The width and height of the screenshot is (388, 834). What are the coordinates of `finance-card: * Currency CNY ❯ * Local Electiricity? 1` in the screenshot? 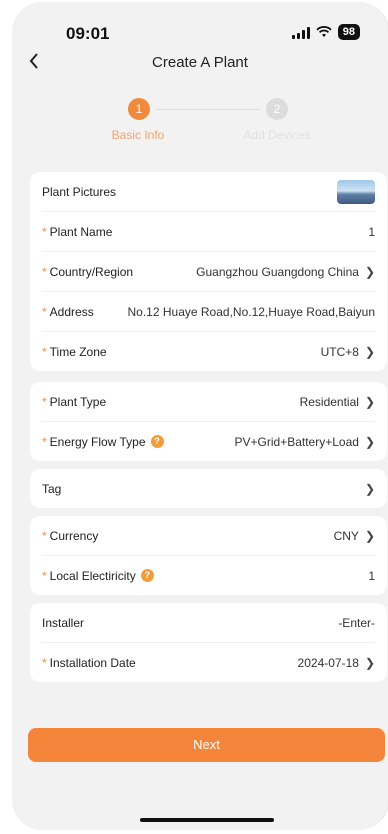 It's located at (208, 555).